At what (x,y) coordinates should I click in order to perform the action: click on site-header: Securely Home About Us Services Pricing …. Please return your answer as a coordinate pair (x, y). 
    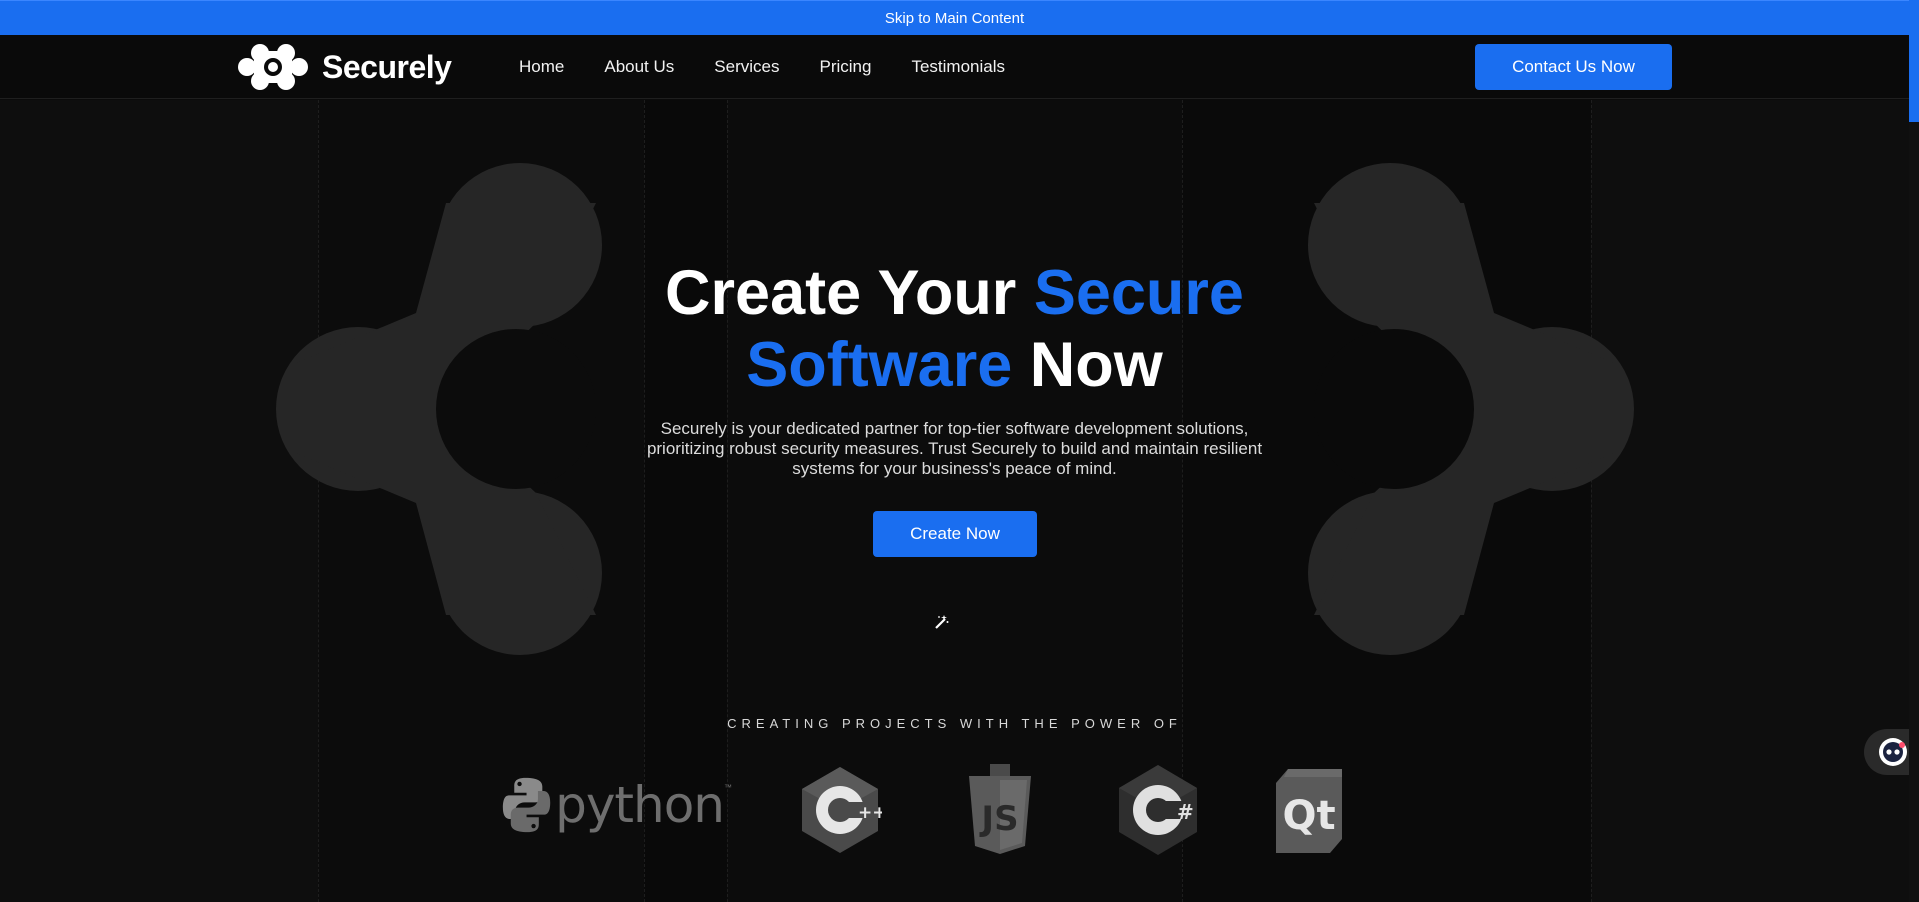
    Looking at the image, I should click on (954, 67).